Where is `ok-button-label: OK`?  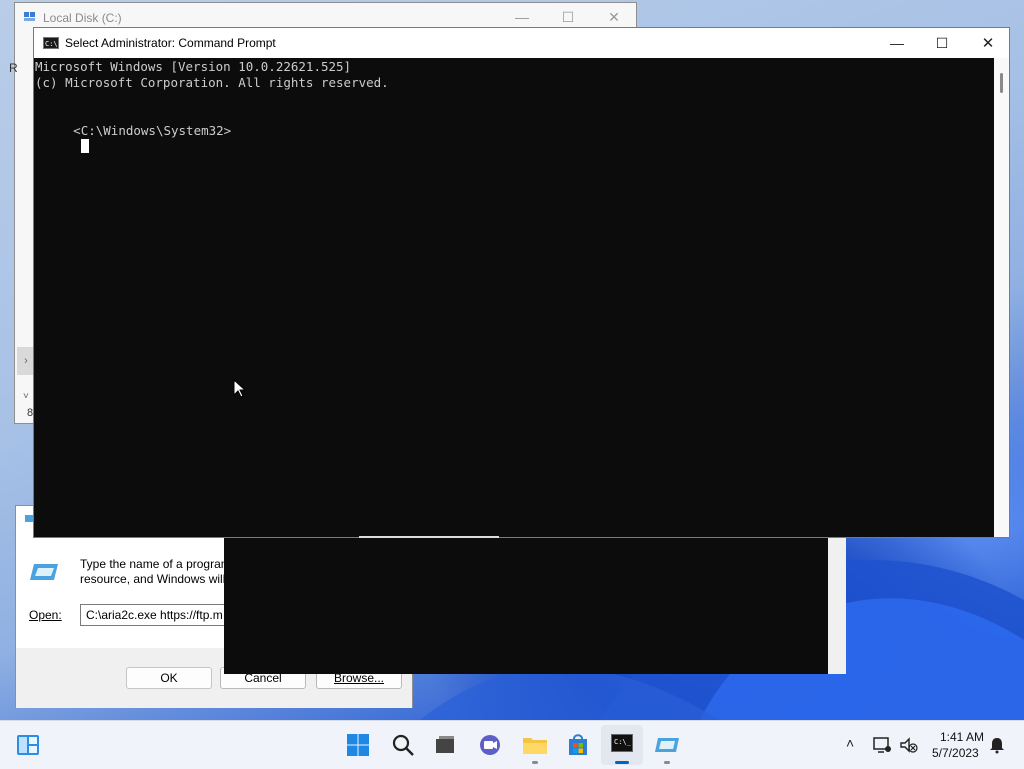
ok-button-label: OK is located at coordinates (169, 678).